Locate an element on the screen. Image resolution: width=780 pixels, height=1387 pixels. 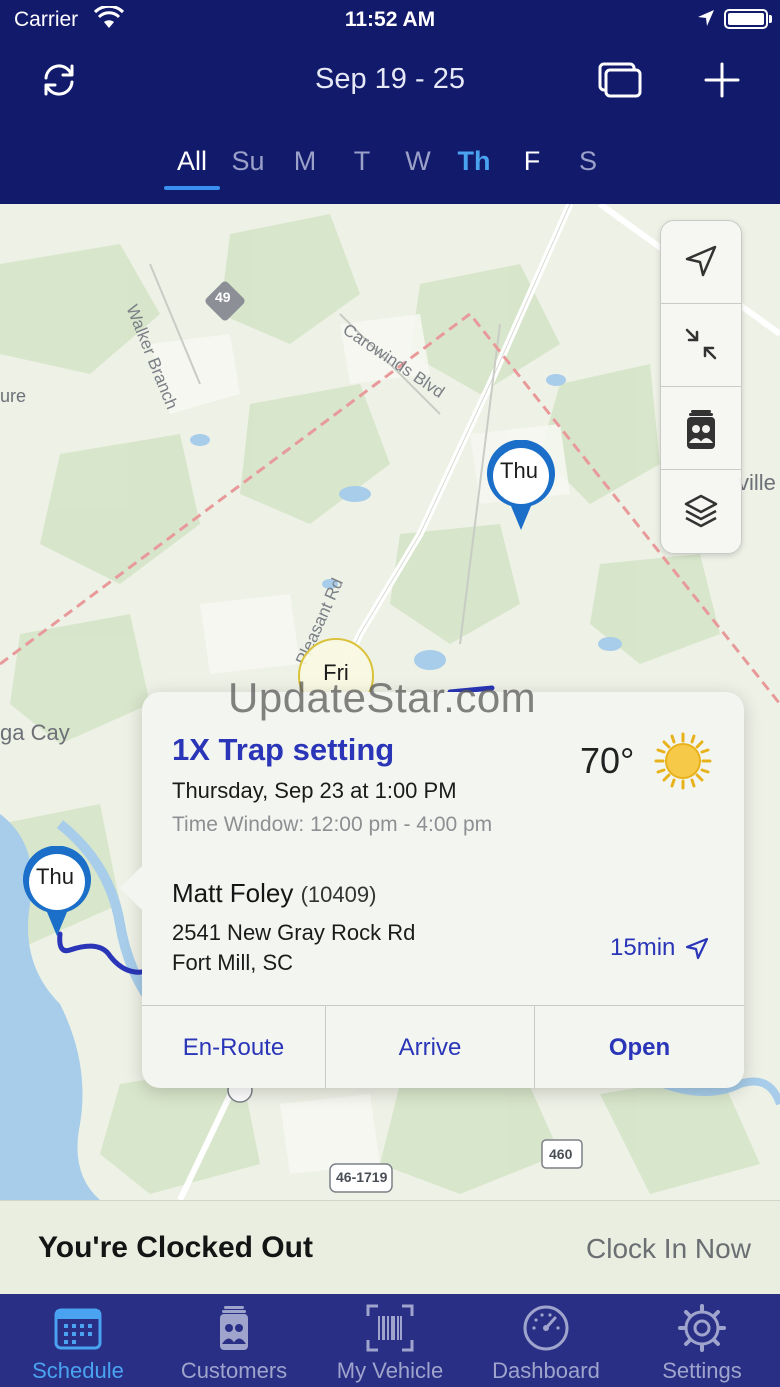
map-layers-button is located at coordinates (701, 511).